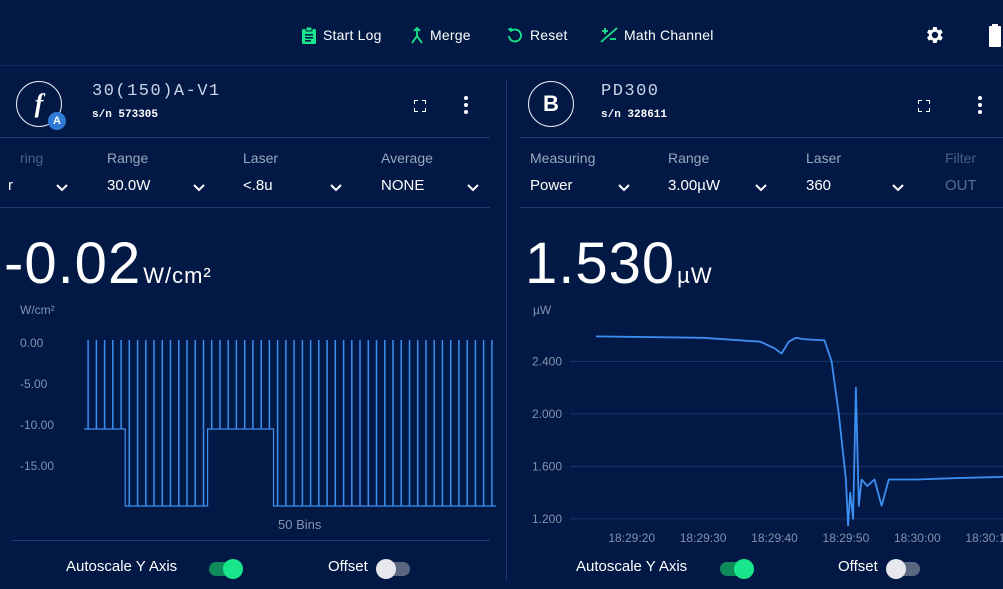 The image size is (1003, 589). I want to click on measuring-value: Power, so click(551, 185).